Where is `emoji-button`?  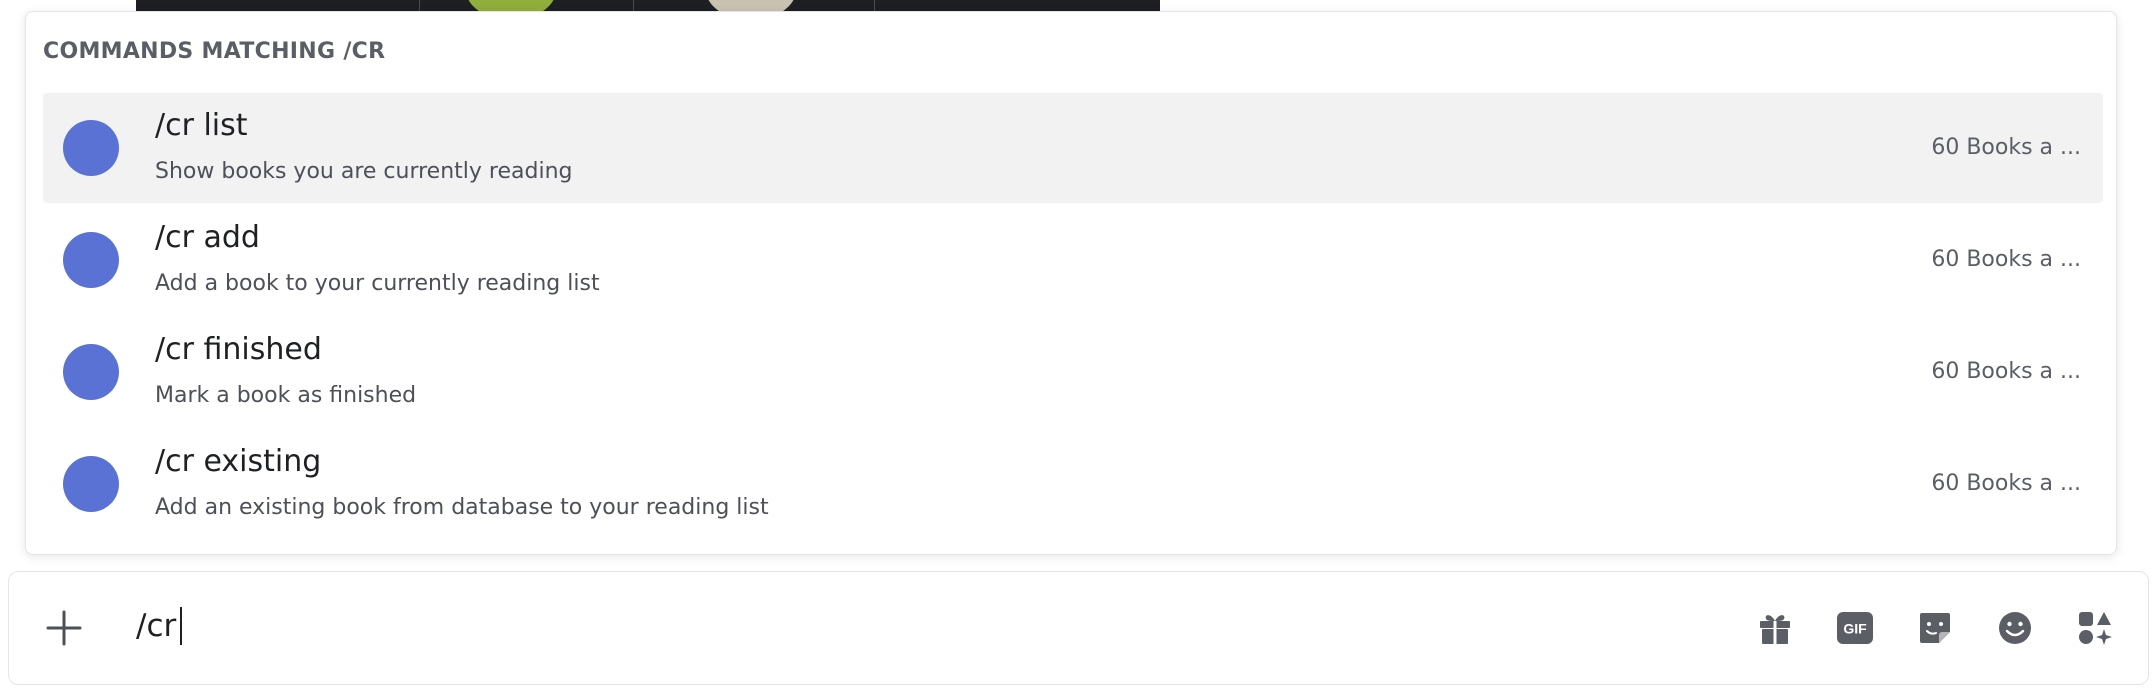 emoji-button is located at coordinates (2015, 628).